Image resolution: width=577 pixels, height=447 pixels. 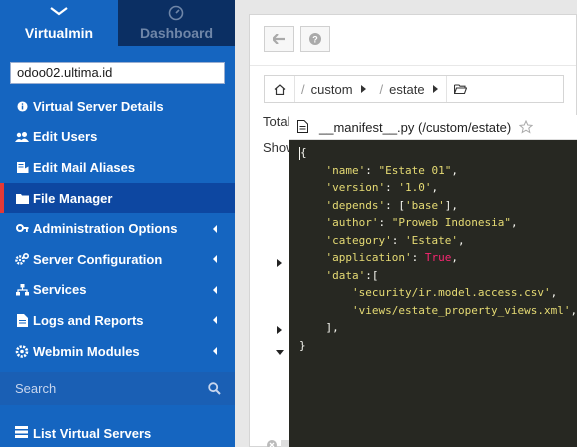 What do you see at coordinates (36, 388) in the screenshot?
I see `search-placeholder: Search` at bounding box center [36, 388].